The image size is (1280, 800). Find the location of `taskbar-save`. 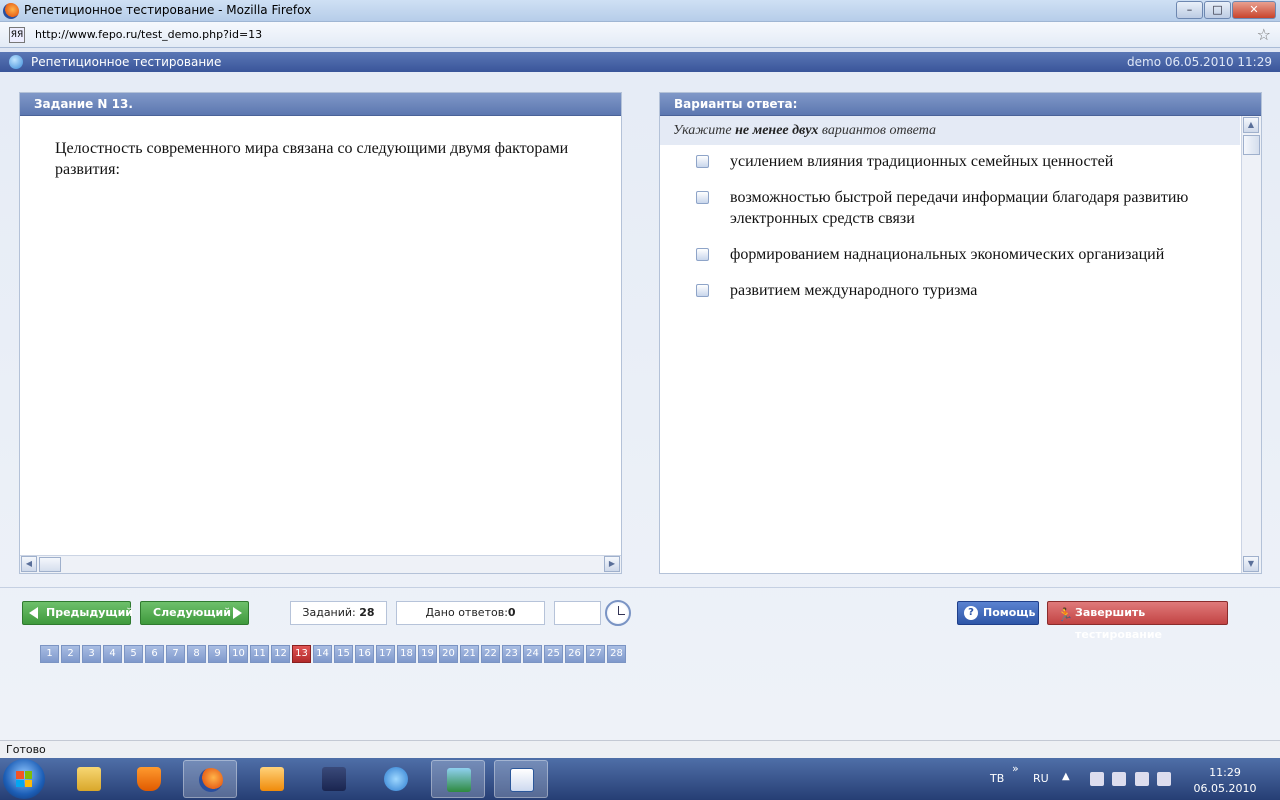

taskbar-save is located at coordinates (334, 779).